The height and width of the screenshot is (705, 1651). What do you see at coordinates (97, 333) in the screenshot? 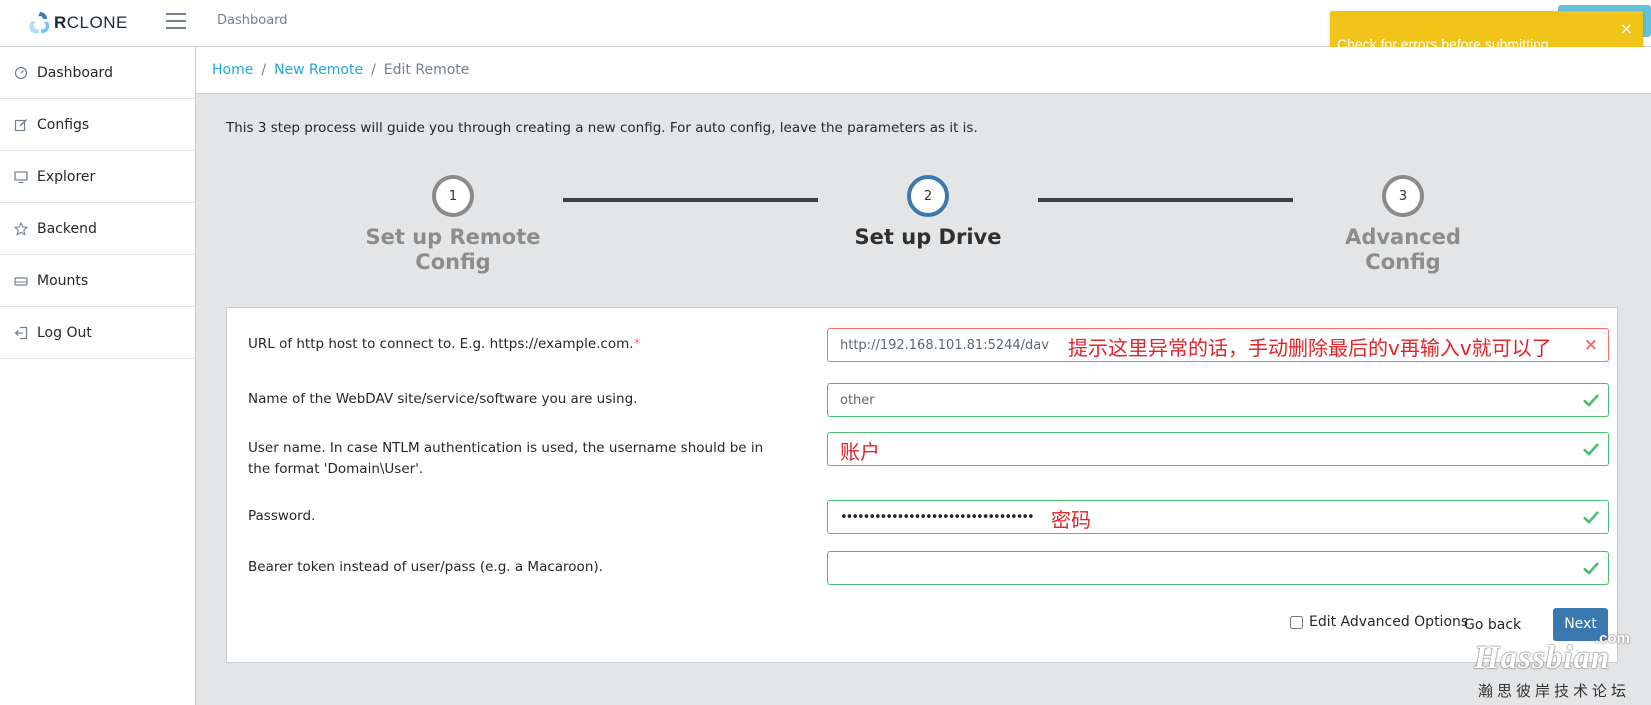
I see `sidebar-item-logout: Log Out` at bounding box center [97, 333].